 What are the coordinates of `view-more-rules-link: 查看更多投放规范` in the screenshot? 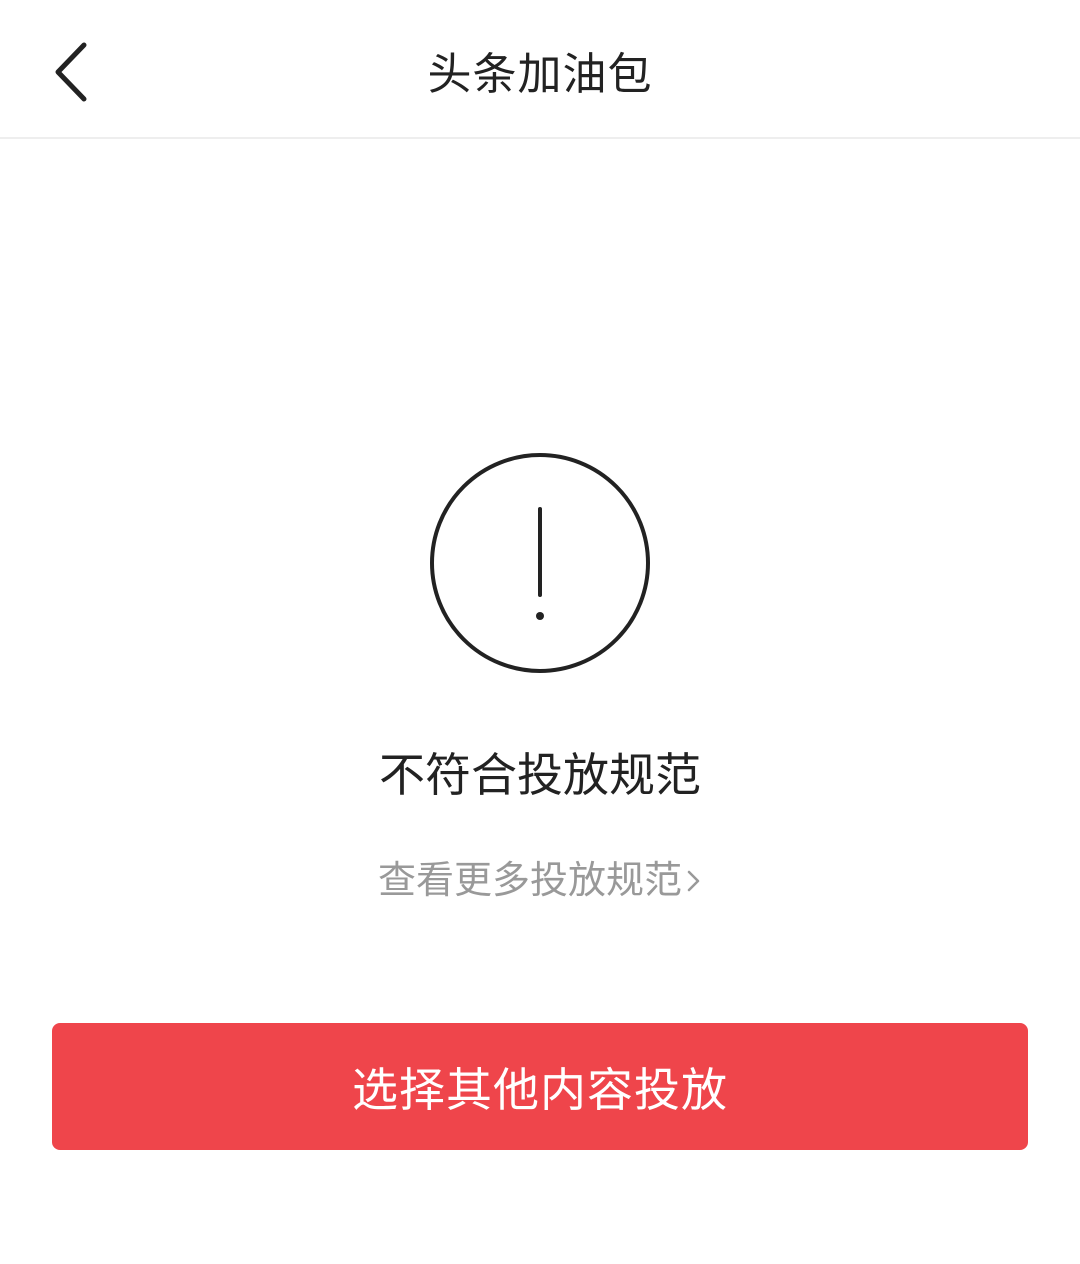 It's located at (540, 881).